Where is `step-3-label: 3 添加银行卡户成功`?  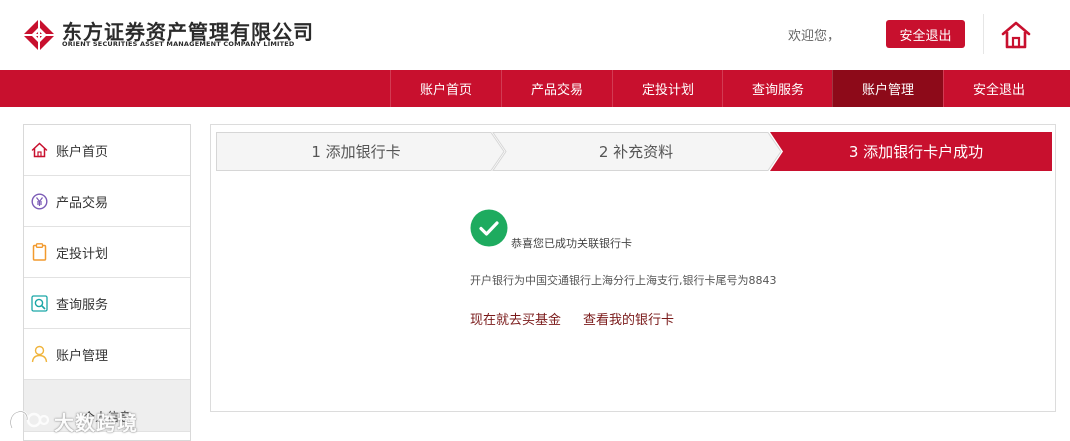
step-3-label: 3 添加银行卡户成功 is located at coordinates (916, 152).